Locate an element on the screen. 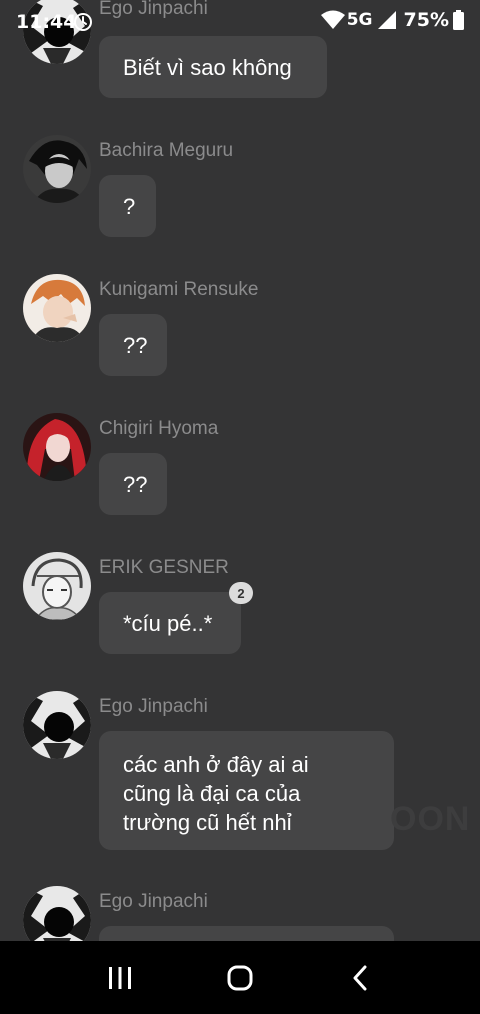 The width and height of the screenshot is (480, 1014). back-button is located at coordinates (360, 978).